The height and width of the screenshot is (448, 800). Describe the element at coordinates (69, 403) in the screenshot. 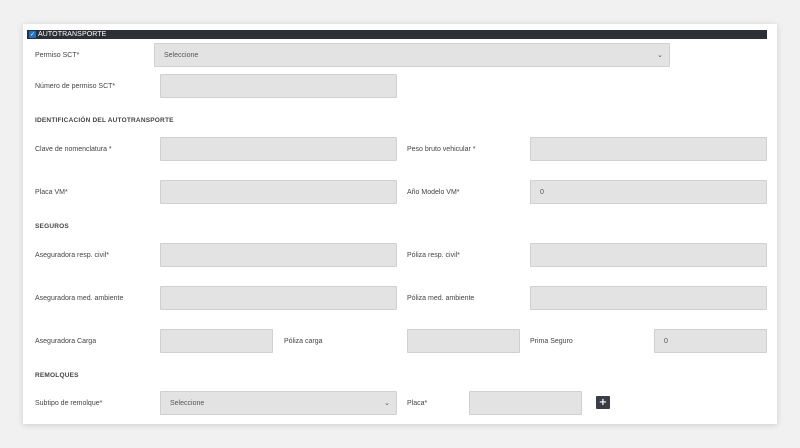

I see `subtipo-remolque-label: Subtipo de remolque*` at that location.